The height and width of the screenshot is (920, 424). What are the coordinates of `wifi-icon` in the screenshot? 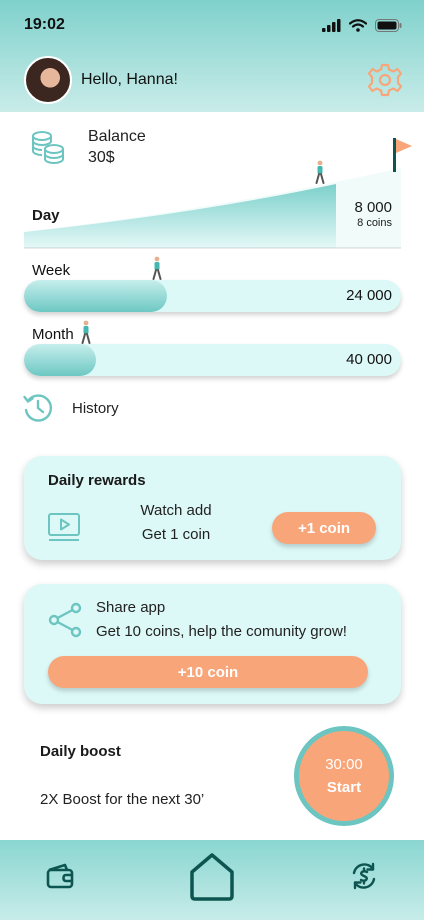 It's located at (358, 25).